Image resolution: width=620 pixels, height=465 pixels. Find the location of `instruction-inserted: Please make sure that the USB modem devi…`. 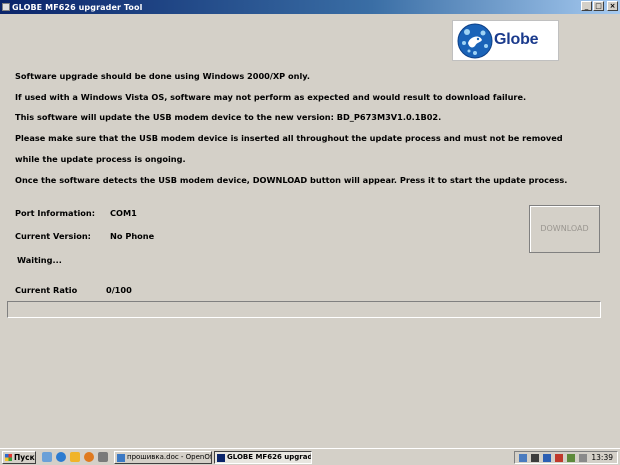

instruction-inserted: Please make sure that the USB modem devi… is located at coordinates (289, 138).